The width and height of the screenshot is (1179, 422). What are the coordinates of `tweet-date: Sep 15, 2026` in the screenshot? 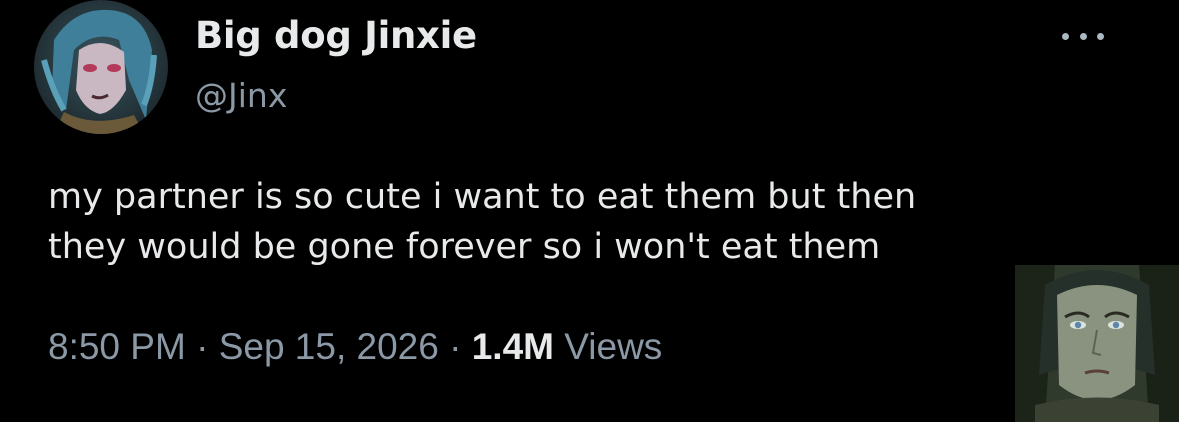 It's located at (329, 346).